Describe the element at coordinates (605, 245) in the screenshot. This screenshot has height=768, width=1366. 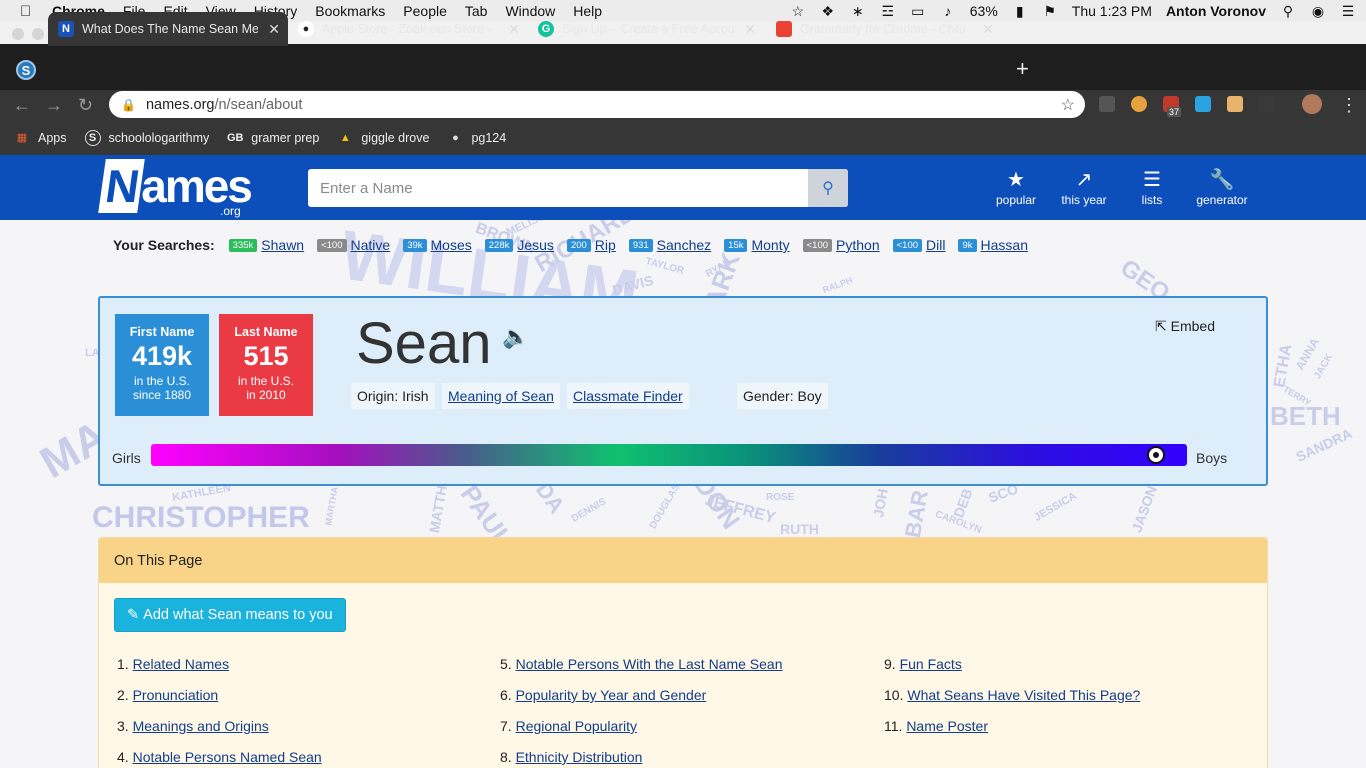
I see `search-history-link: Rip` at that location.